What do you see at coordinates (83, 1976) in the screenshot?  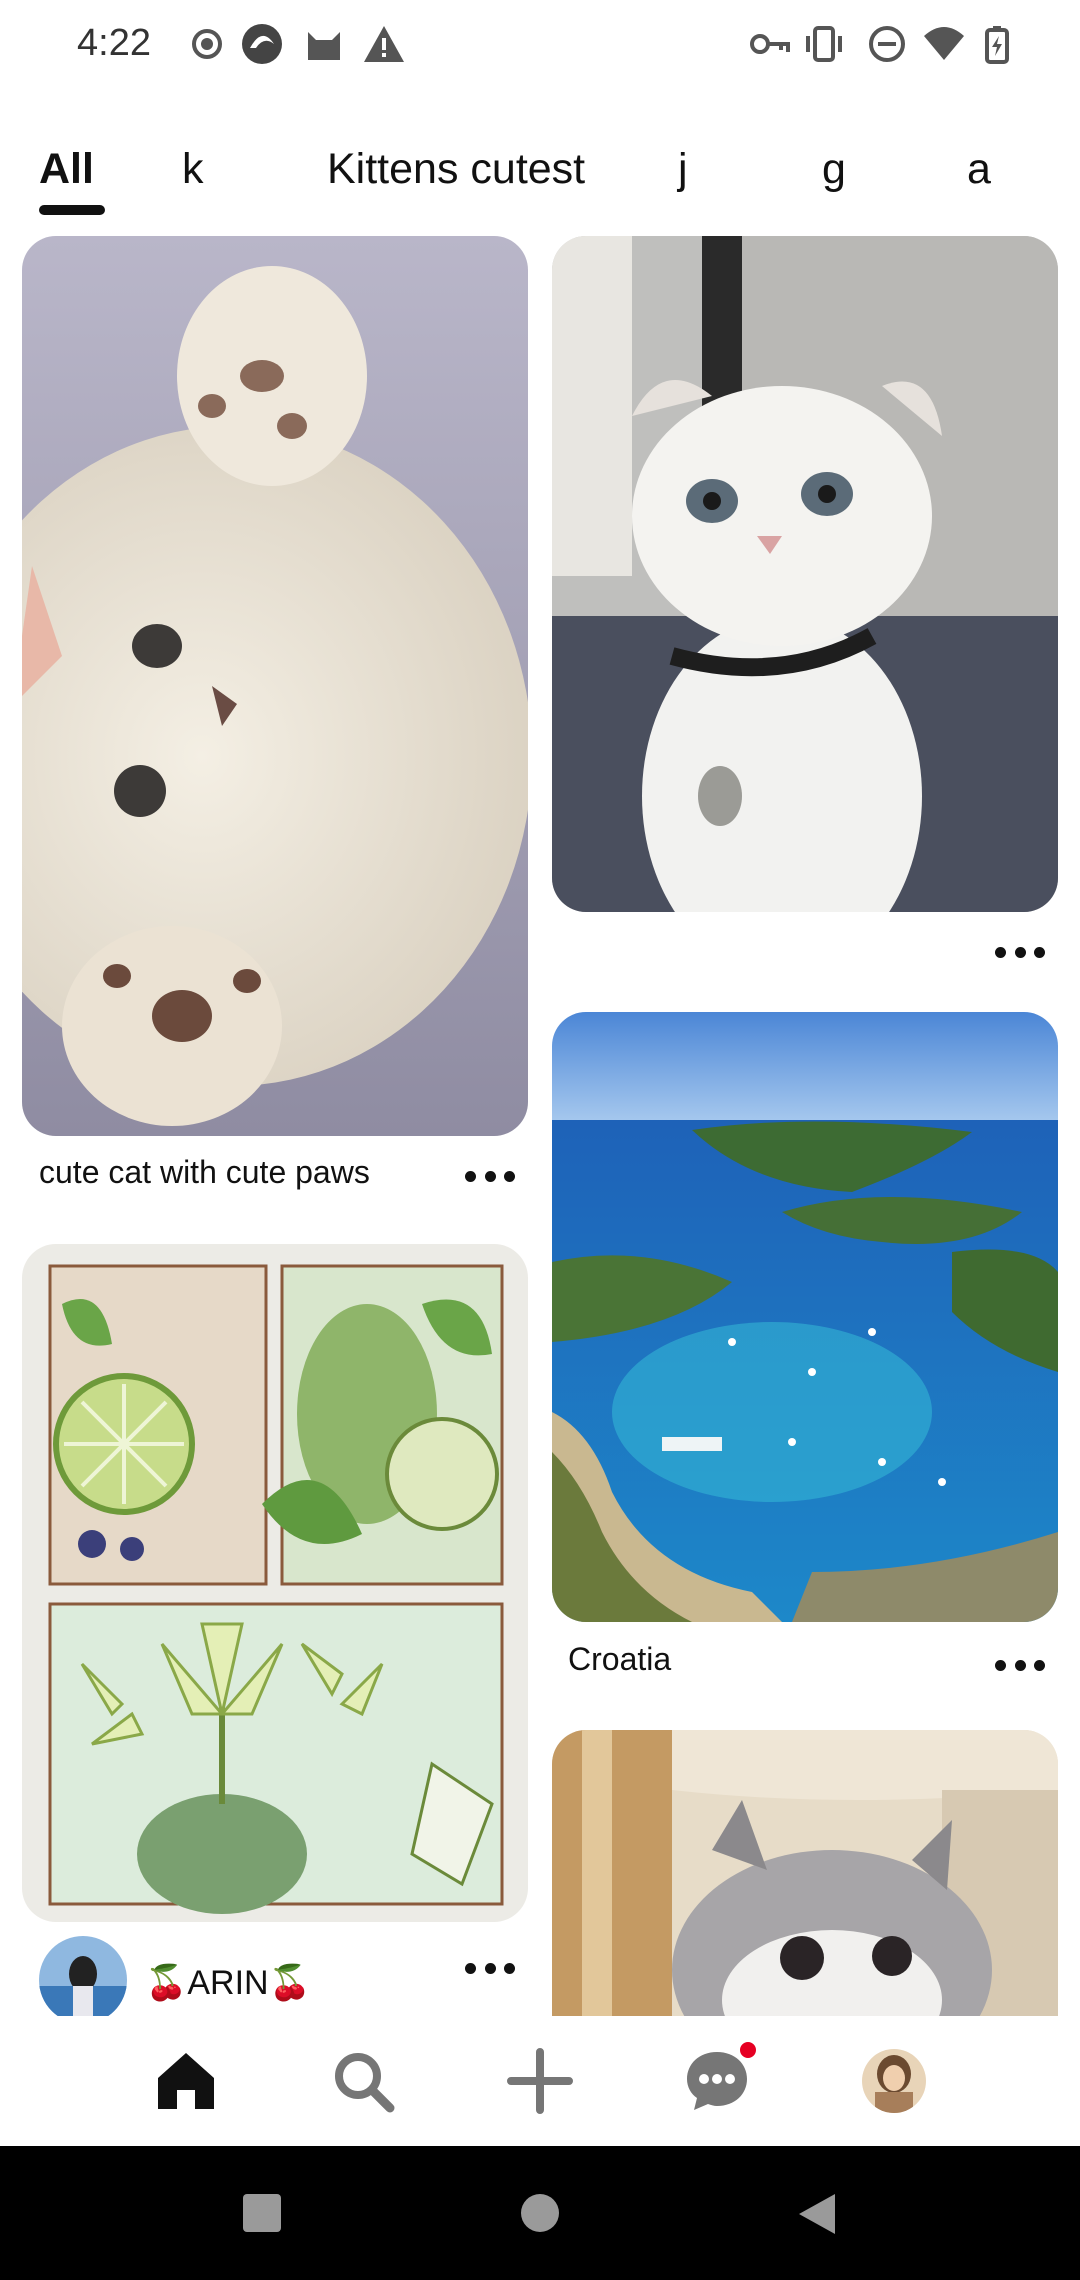 I see `creator-avatar` at bounding box center [83, 1976].